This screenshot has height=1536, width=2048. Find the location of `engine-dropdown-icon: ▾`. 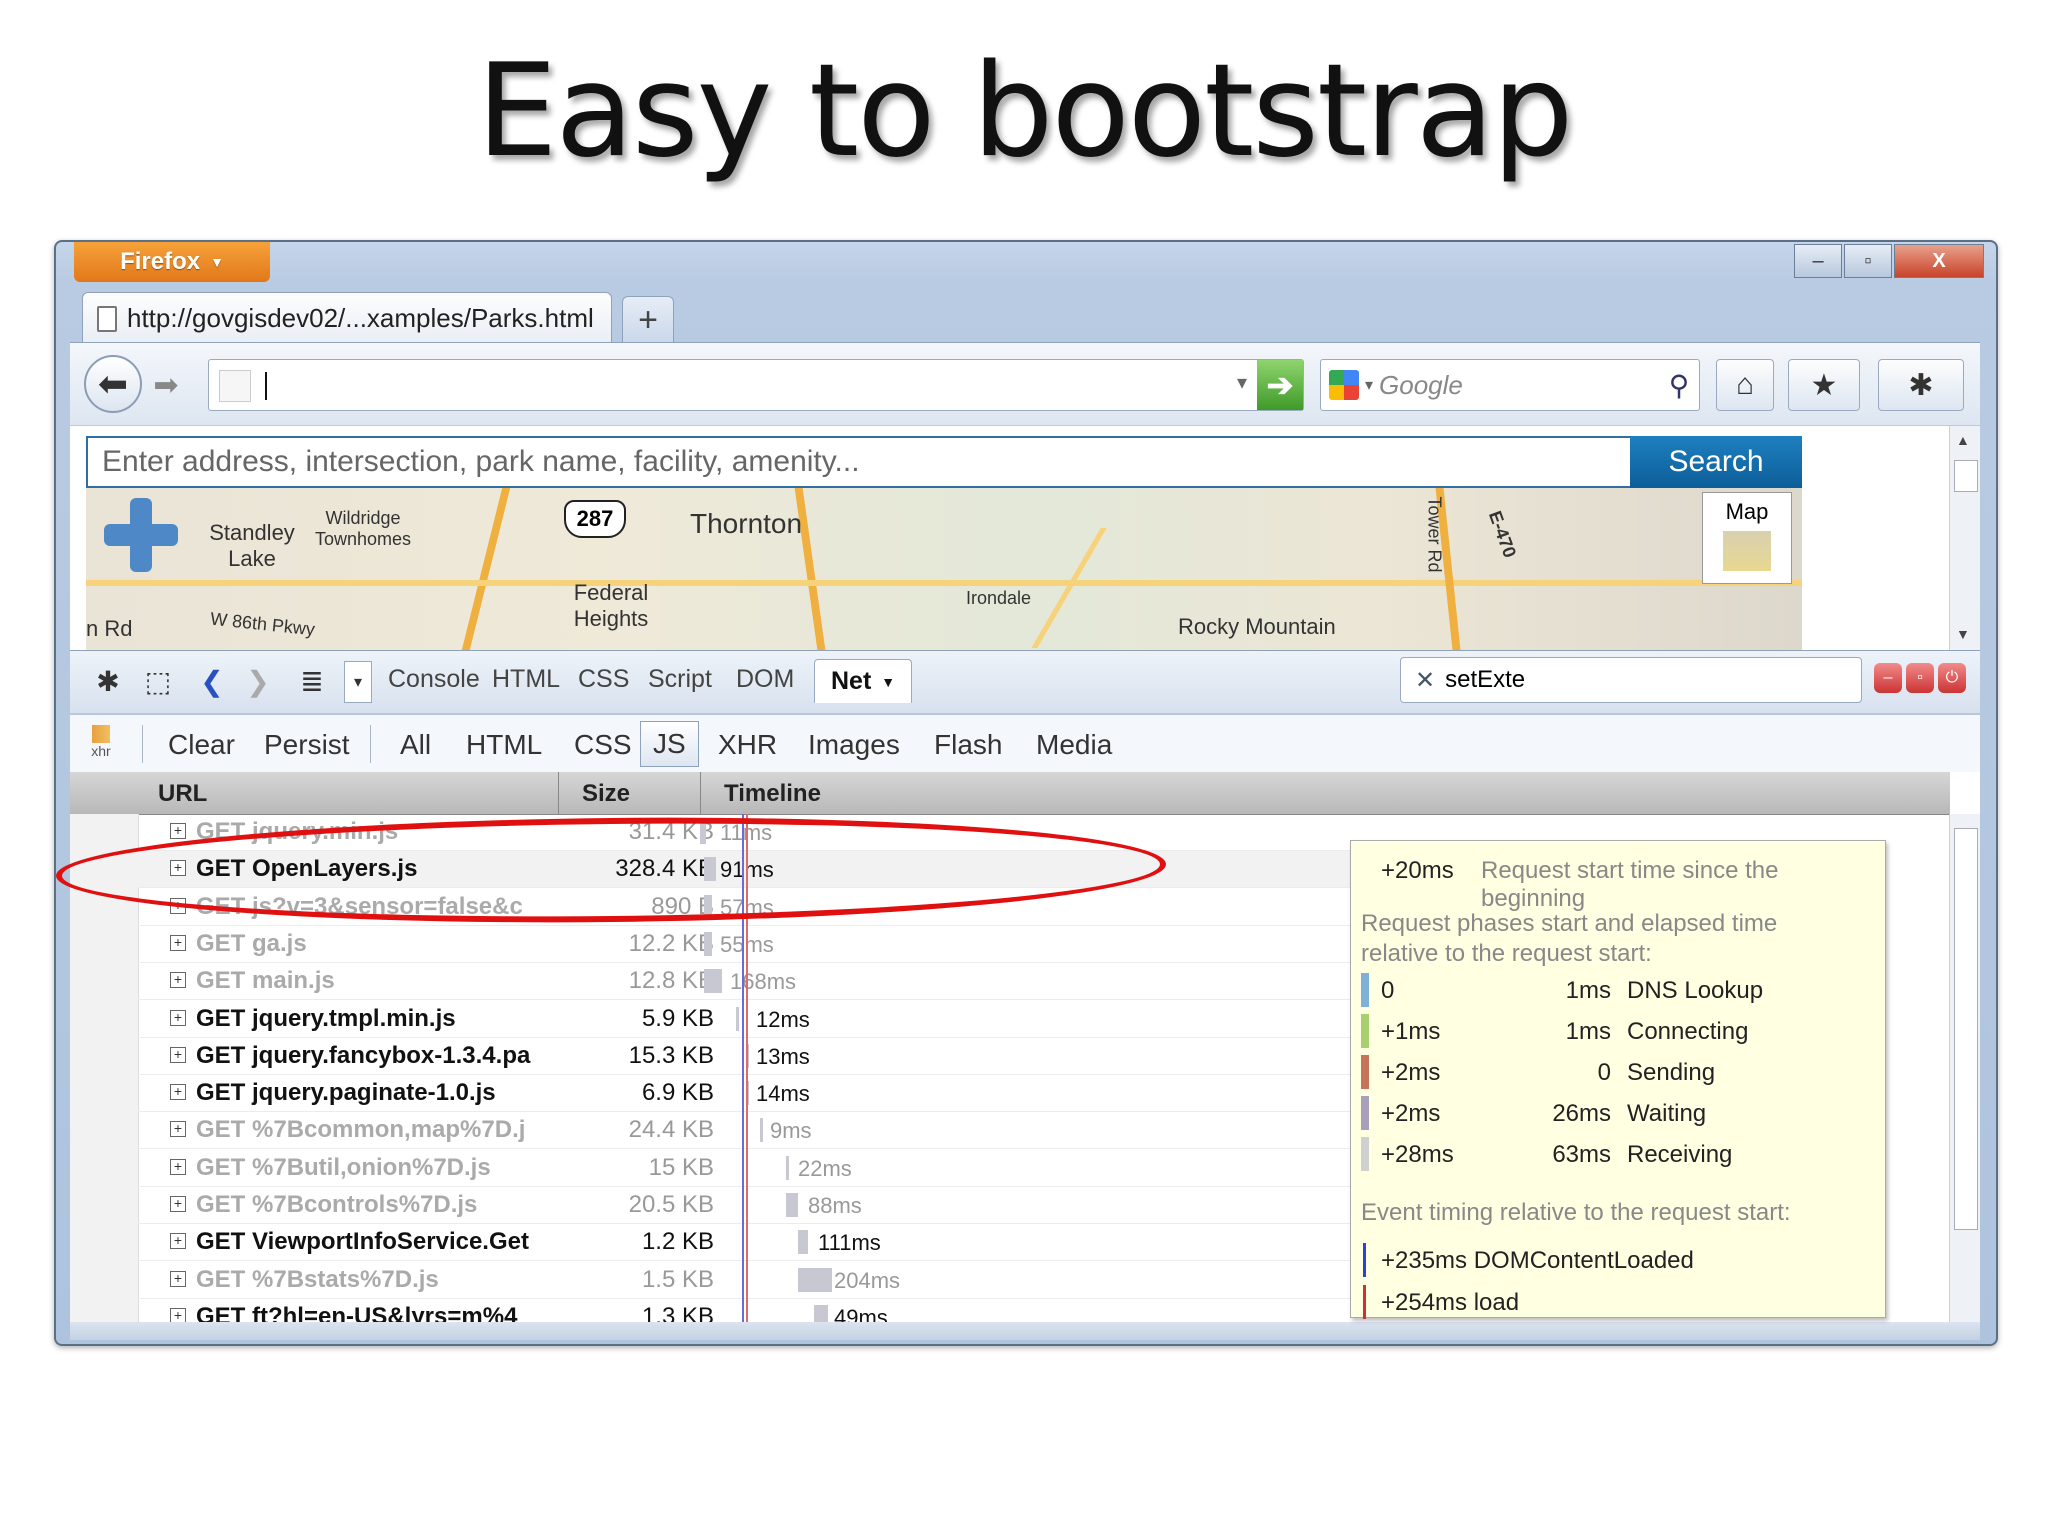

engine-dropdown-icon: ▾ is located at coordinates (1369, 385).